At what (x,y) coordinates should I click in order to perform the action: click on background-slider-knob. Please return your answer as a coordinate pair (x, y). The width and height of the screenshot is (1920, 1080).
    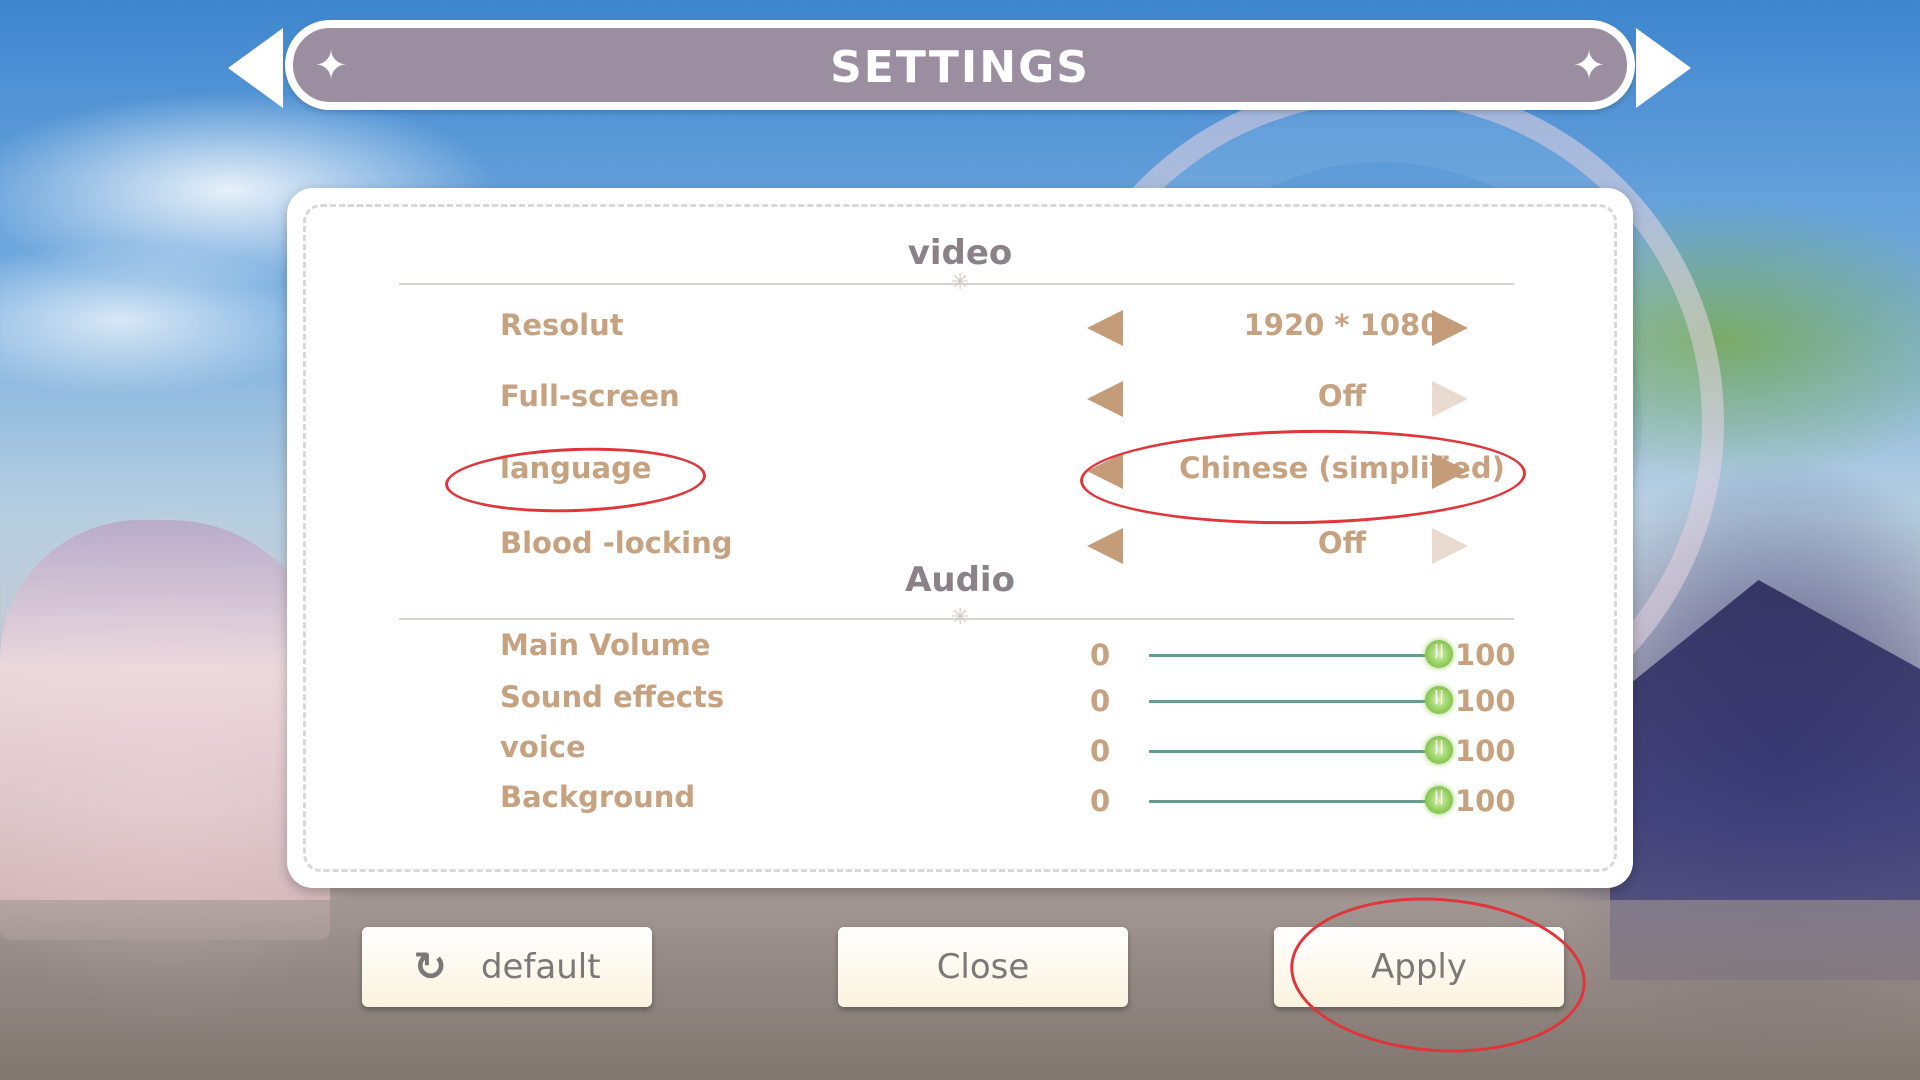
    Looking at the image, I should click on (1439, 800).